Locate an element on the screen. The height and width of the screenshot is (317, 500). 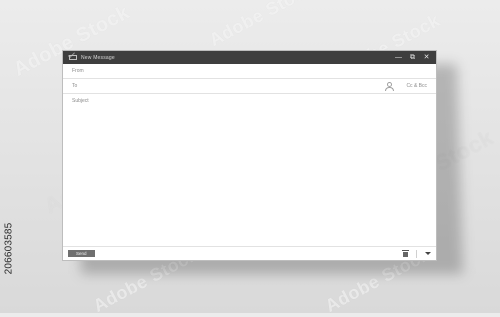
from-field: From is located at coordinates (249, 71).